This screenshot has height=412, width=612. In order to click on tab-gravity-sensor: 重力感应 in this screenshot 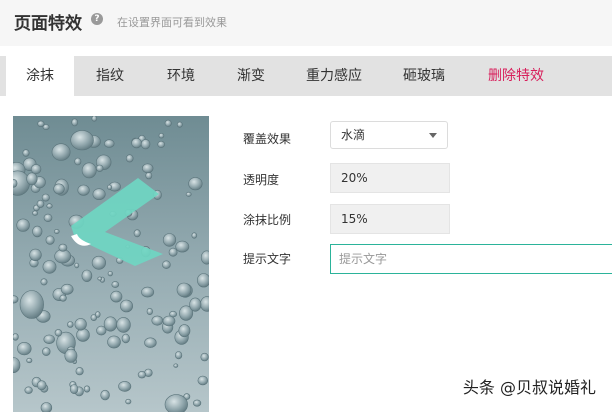, I will do `click(334, 76)`.